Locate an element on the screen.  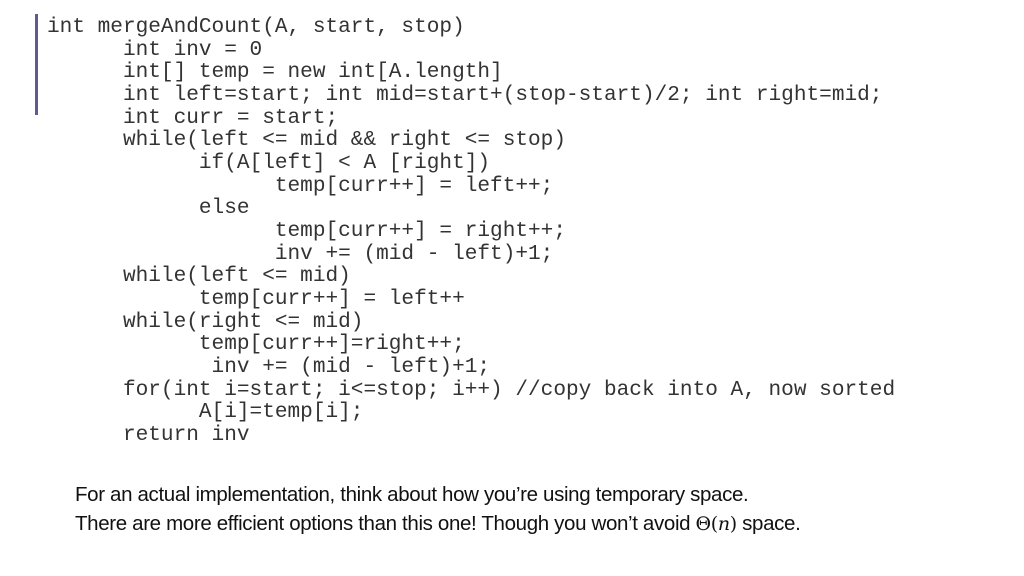
code-line: int[] temp = new int[A.length] is located at coordinates (275, 72).